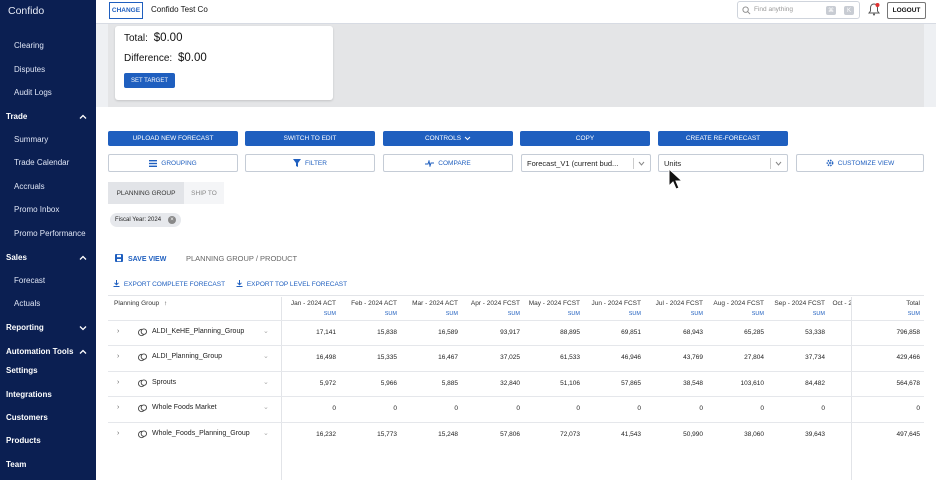 Image resolution: width=936 pixels, height=480 pixels. Describe the element at coordinates (301, 303) in the screenshot. I see `column-header: Jan - 2024 ACT` at that location.